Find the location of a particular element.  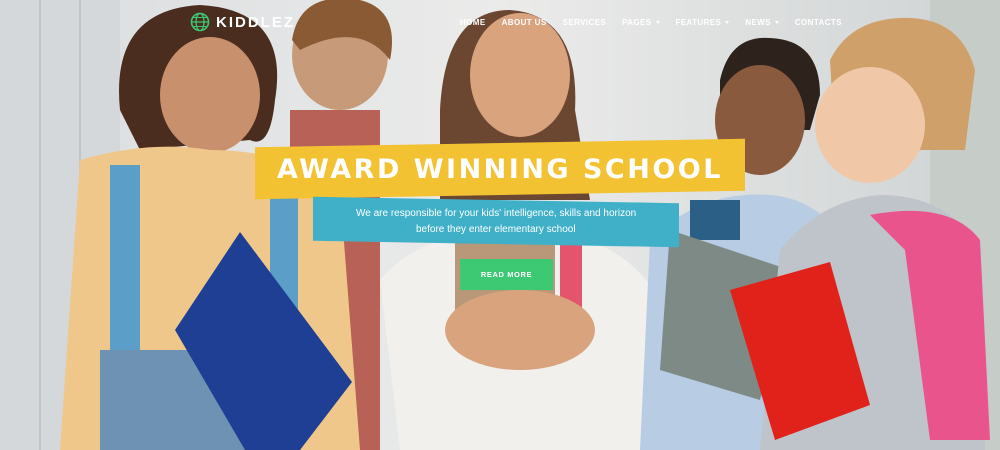

nav-item-label: HOME is located at coordinates (473, 22).